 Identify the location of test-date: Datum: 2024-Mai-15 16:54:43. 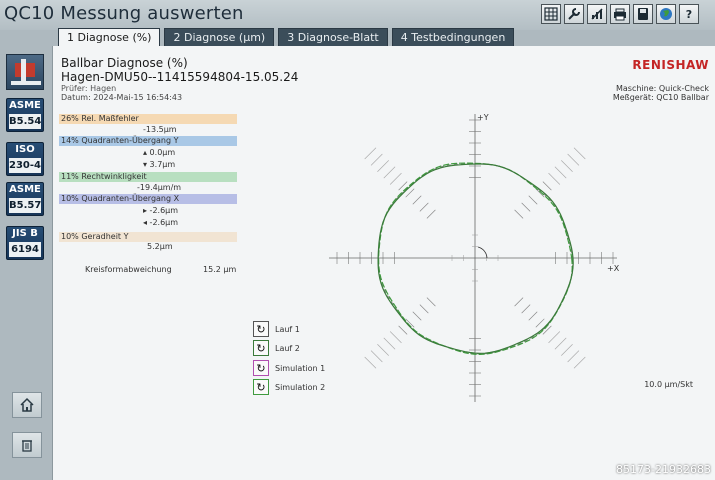
(122, 97).